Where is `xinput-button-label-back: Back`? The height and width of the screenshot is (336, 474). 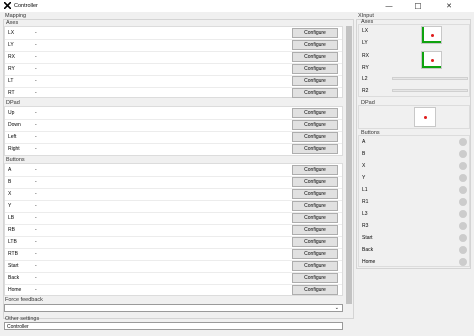
xinput-button-label-back: Back is located at coordinates (368, 250).